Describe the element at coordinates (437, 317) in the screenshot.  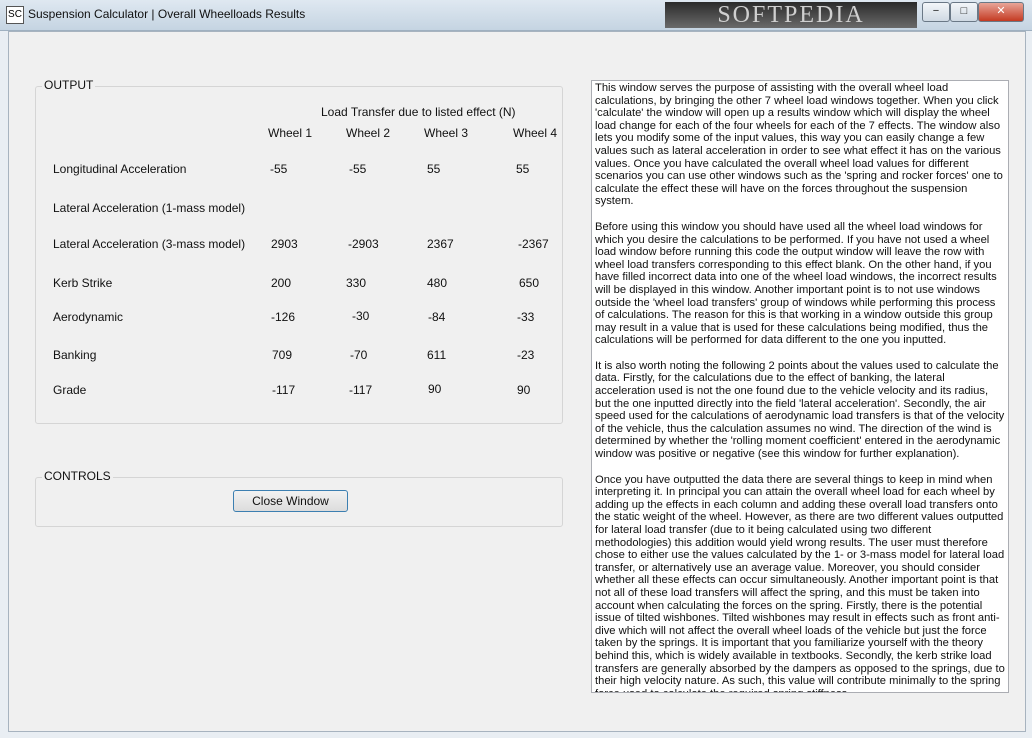
I see `value-aerodynamic-wheel-3: -84` at that location.